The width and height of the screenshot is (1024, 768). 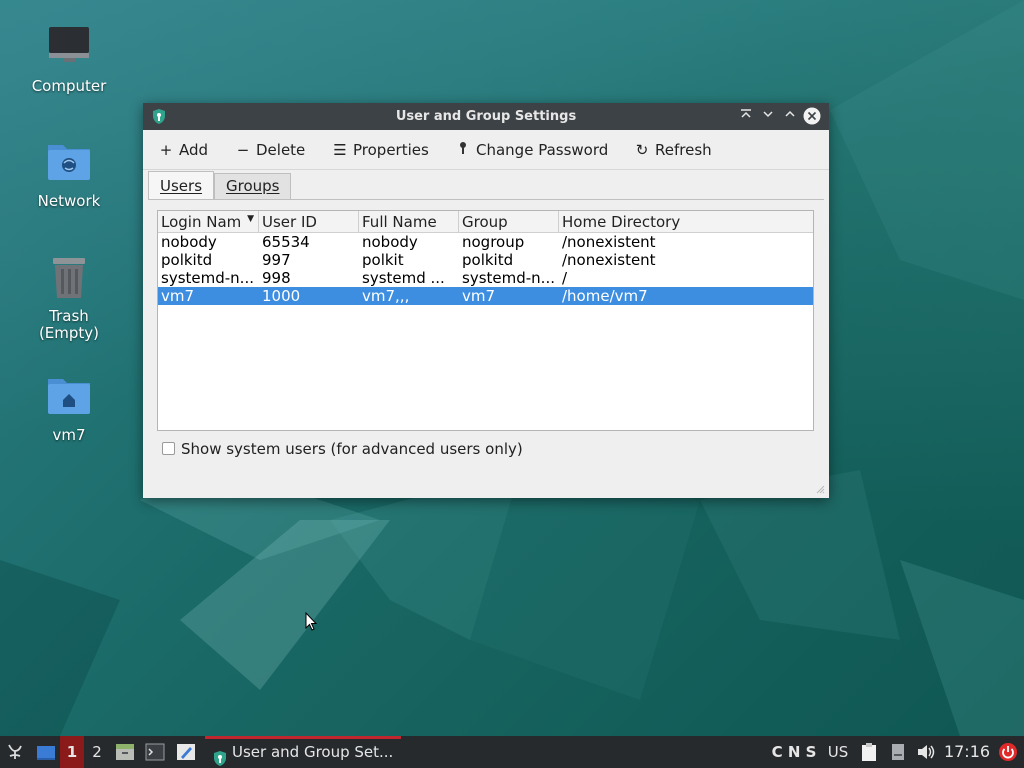 I want to click on power-button, so click(x=1008, y=752).